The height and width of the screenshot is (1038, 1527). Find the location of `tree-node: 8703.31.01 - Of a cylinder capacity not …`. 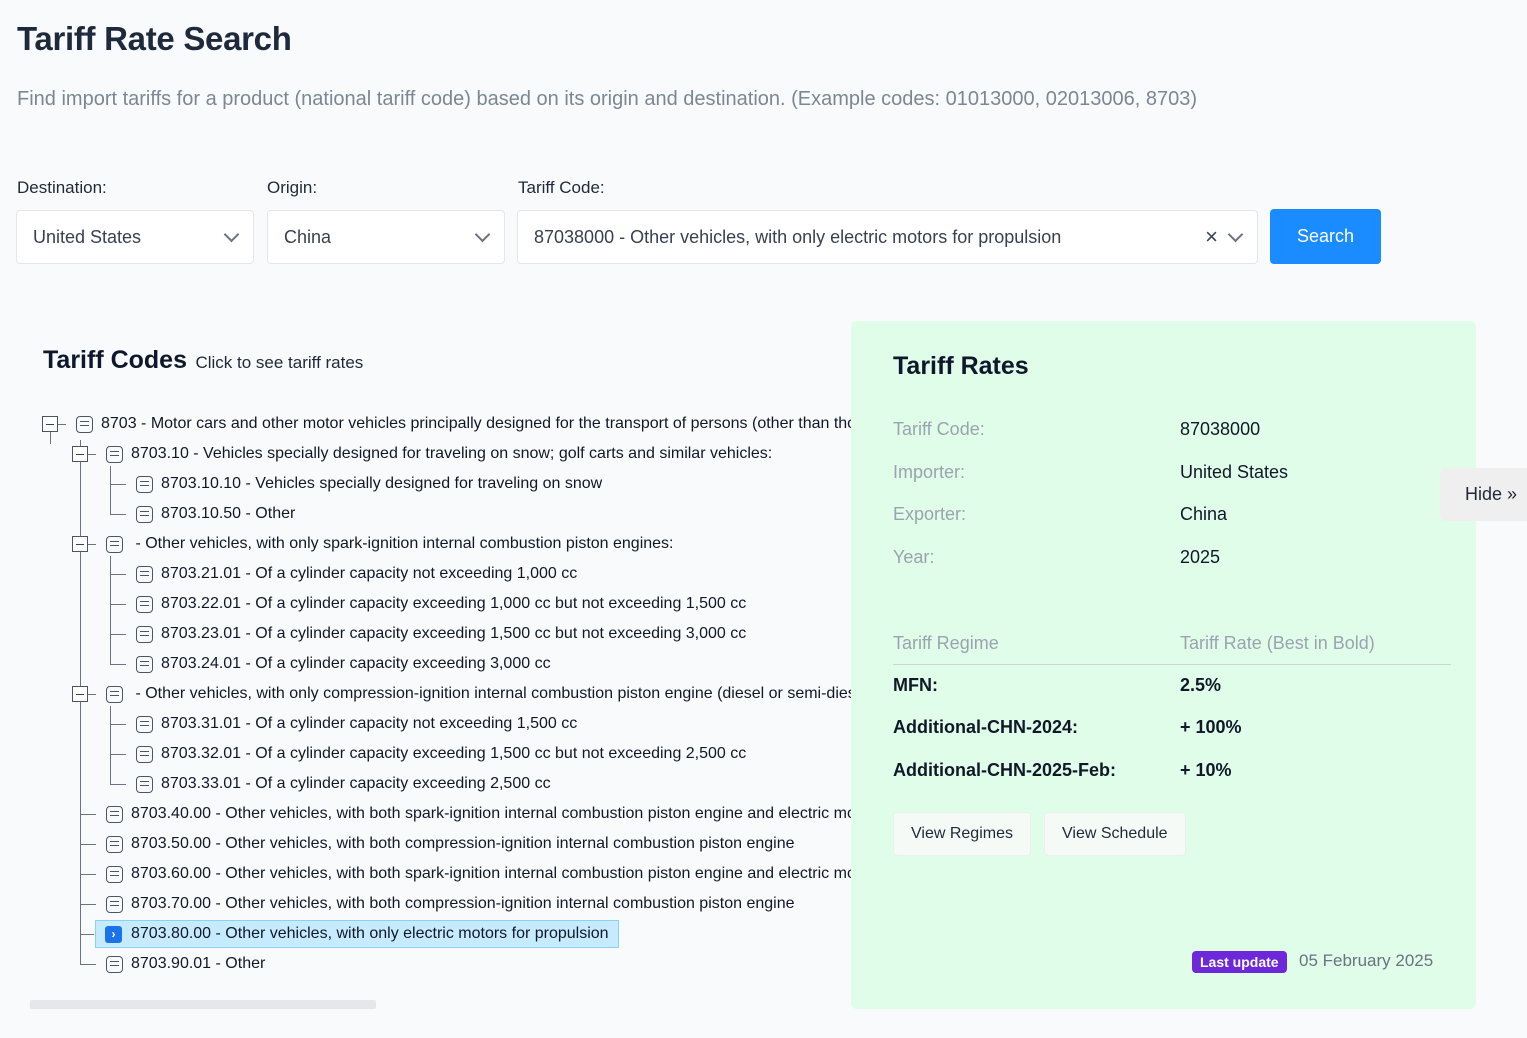

tree-node: 8703.31.01 - Of a cylinder capacity not … is located at coordinates (356, 724).